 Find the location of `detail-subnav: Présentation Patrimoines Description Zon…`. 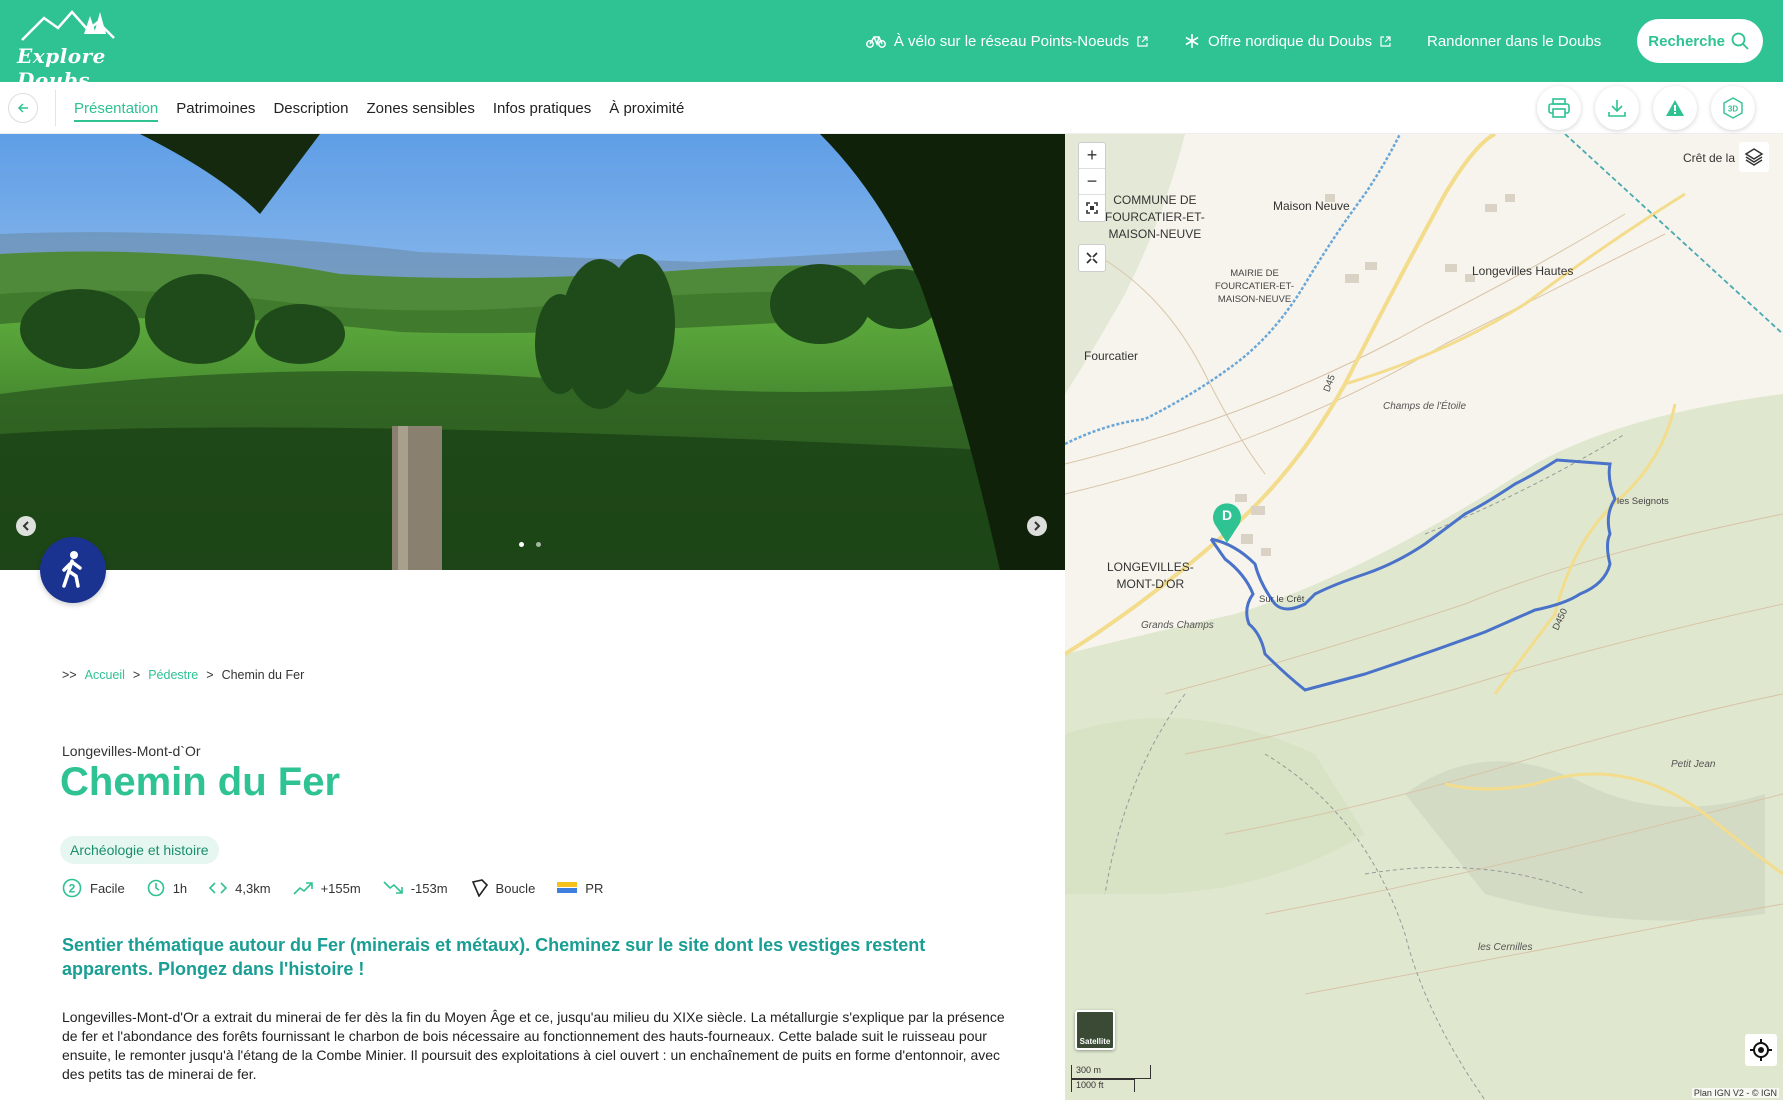

detail-subnav: Présentation Patrimoines Description Zon… is located at coordinates (891, 108).